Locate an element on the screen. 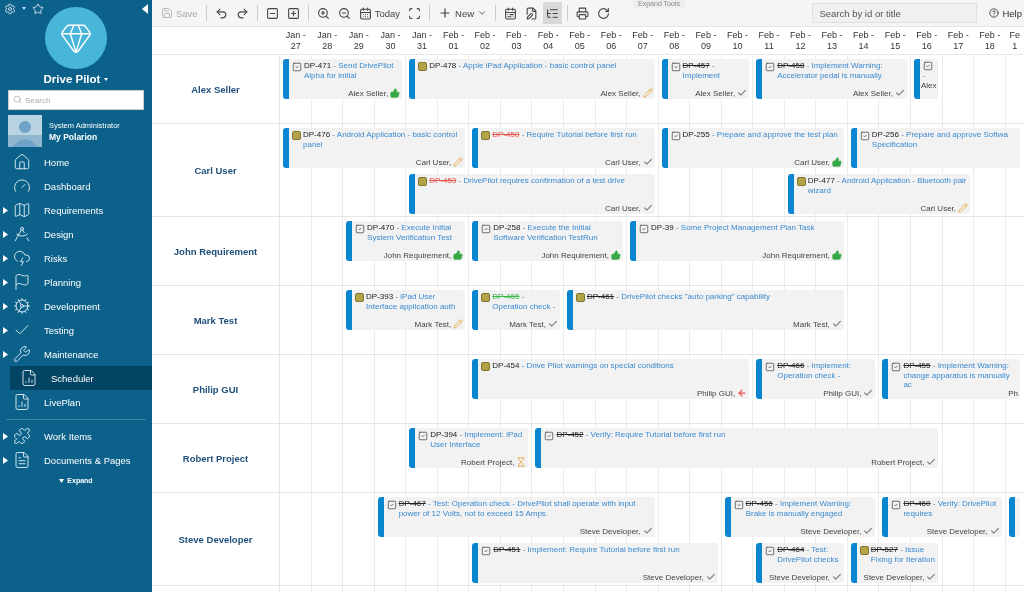 The height and width of the screenshot is (592, 1024). work-item-card: DP-470 - Execute Initial System Verification Test John Requirement, is located at coordinates (406, 241).